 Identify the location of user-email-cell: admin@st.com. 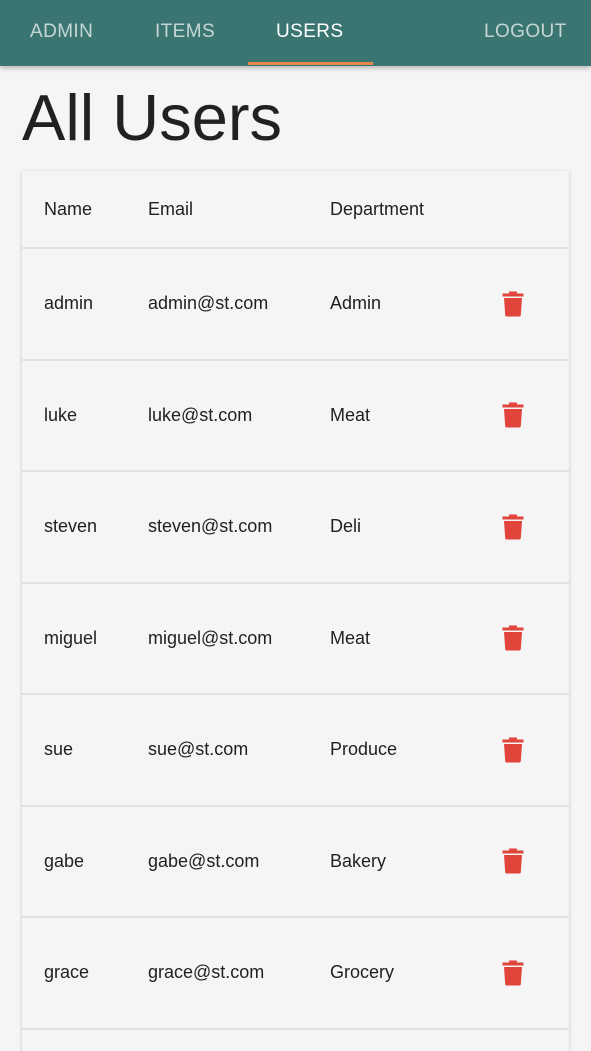
(208, 303).